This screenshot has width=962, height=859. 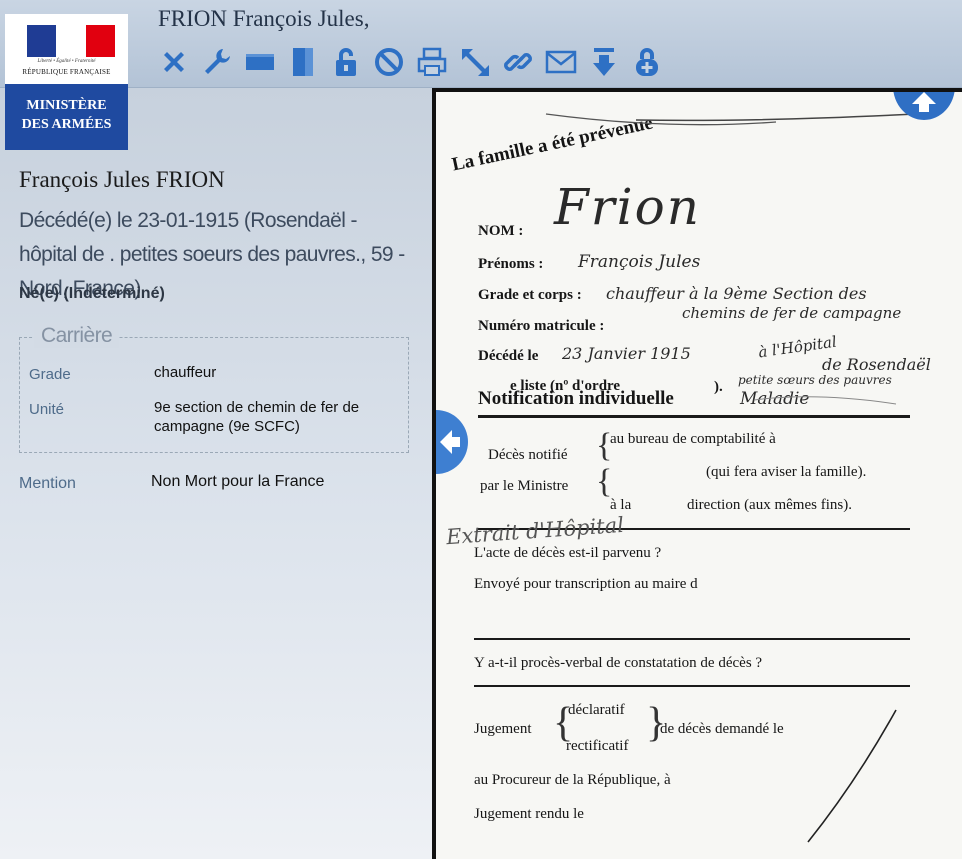 I want to click on wrench-icon, so click(x=217, y=61).